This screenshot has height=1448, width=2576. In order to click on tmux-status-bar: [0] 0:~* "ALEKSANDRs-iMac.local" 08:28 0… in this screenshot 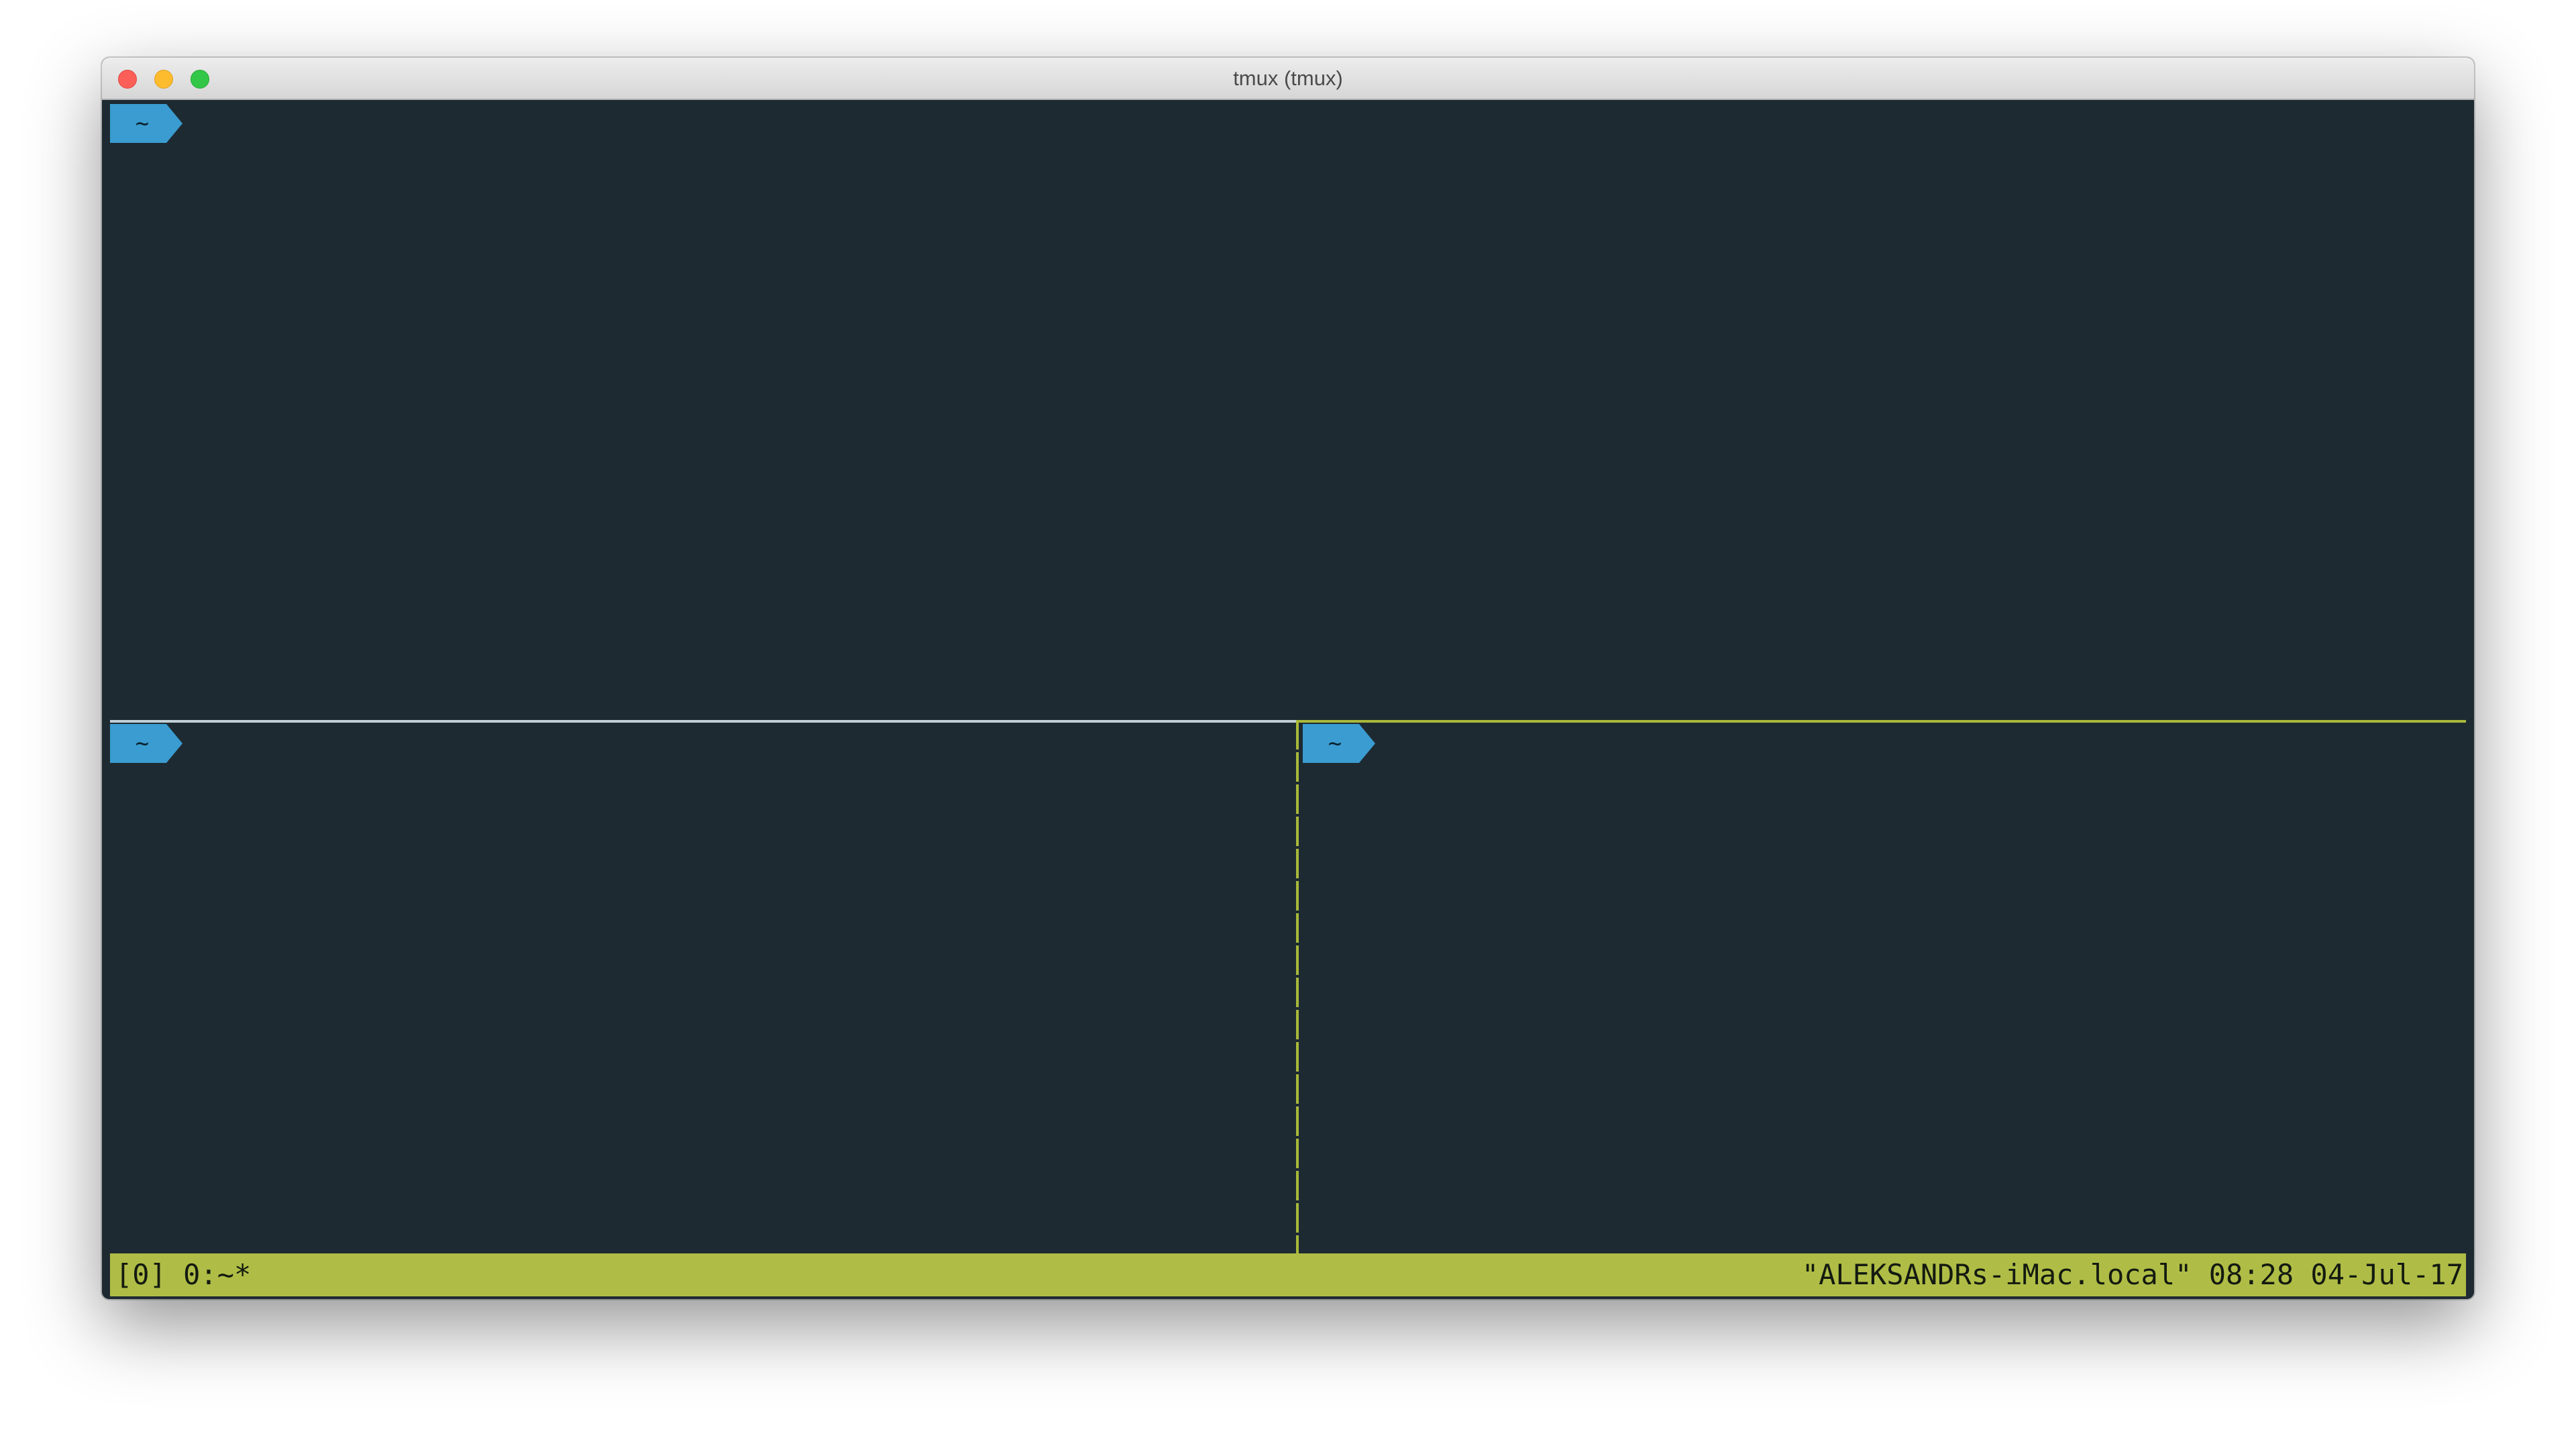, I will do `click(1288, 1274)`.